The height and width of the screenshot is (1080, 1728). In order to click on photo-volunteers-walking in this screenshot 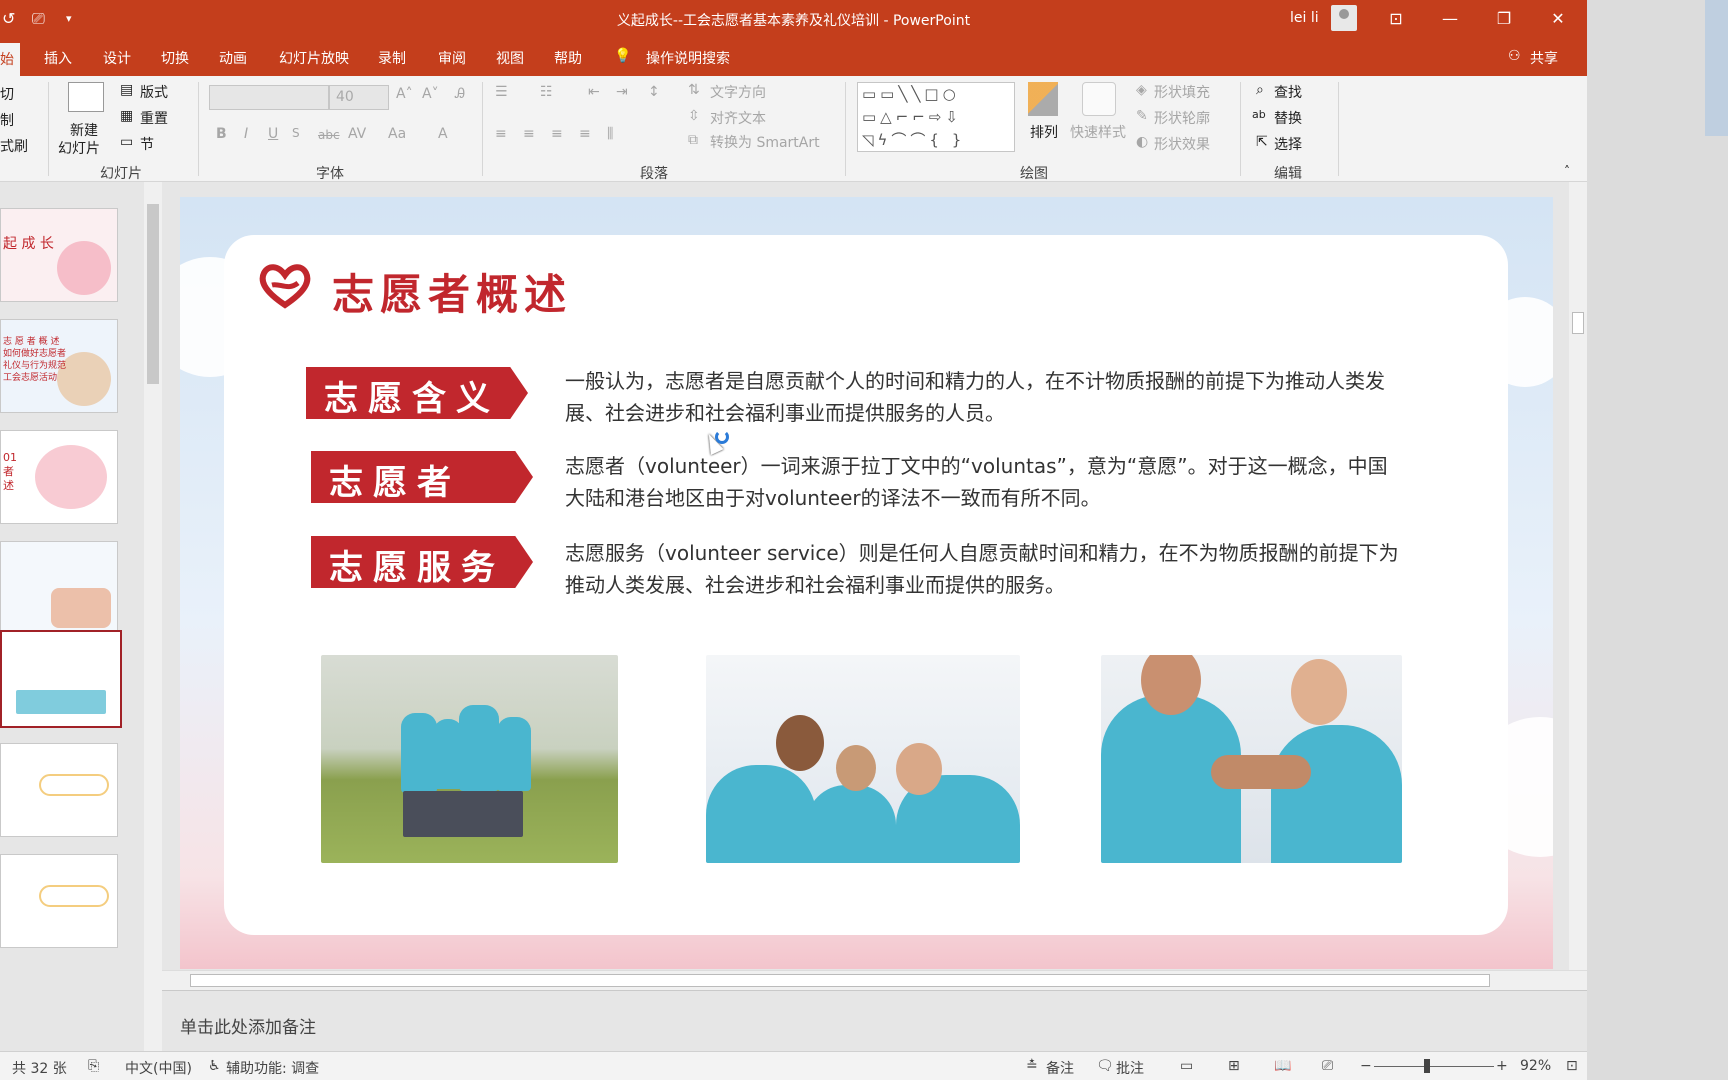, I will do `click(469, 759)`.